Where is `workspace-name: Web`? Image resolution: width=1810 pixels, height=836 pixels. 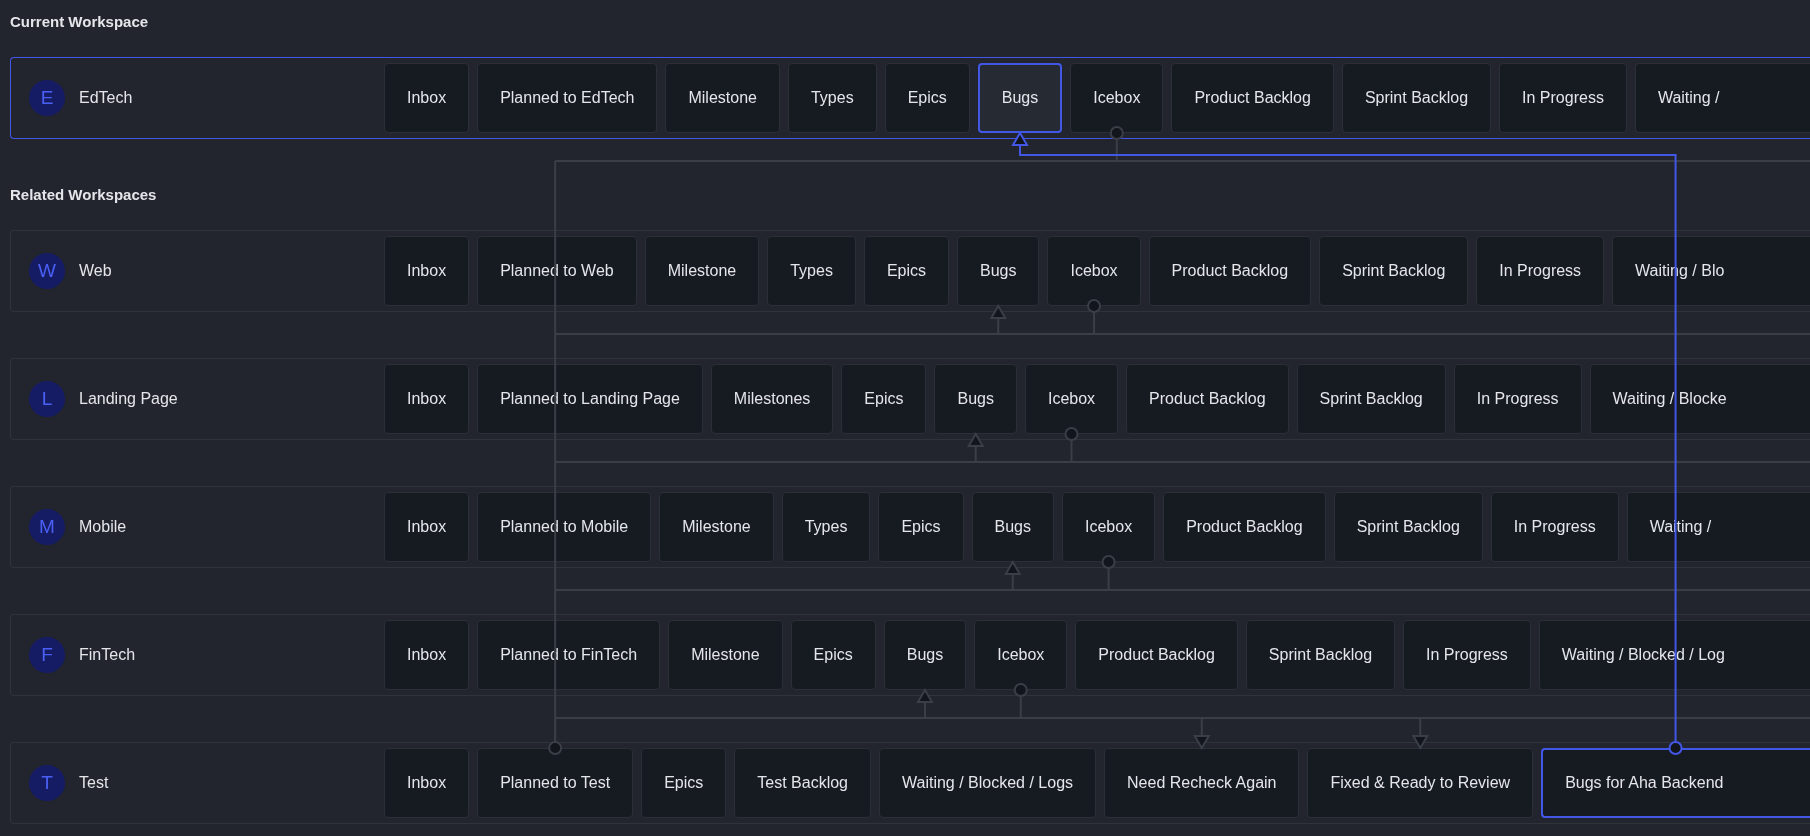
workspace-name: Web is located at coordinates (95, 271).